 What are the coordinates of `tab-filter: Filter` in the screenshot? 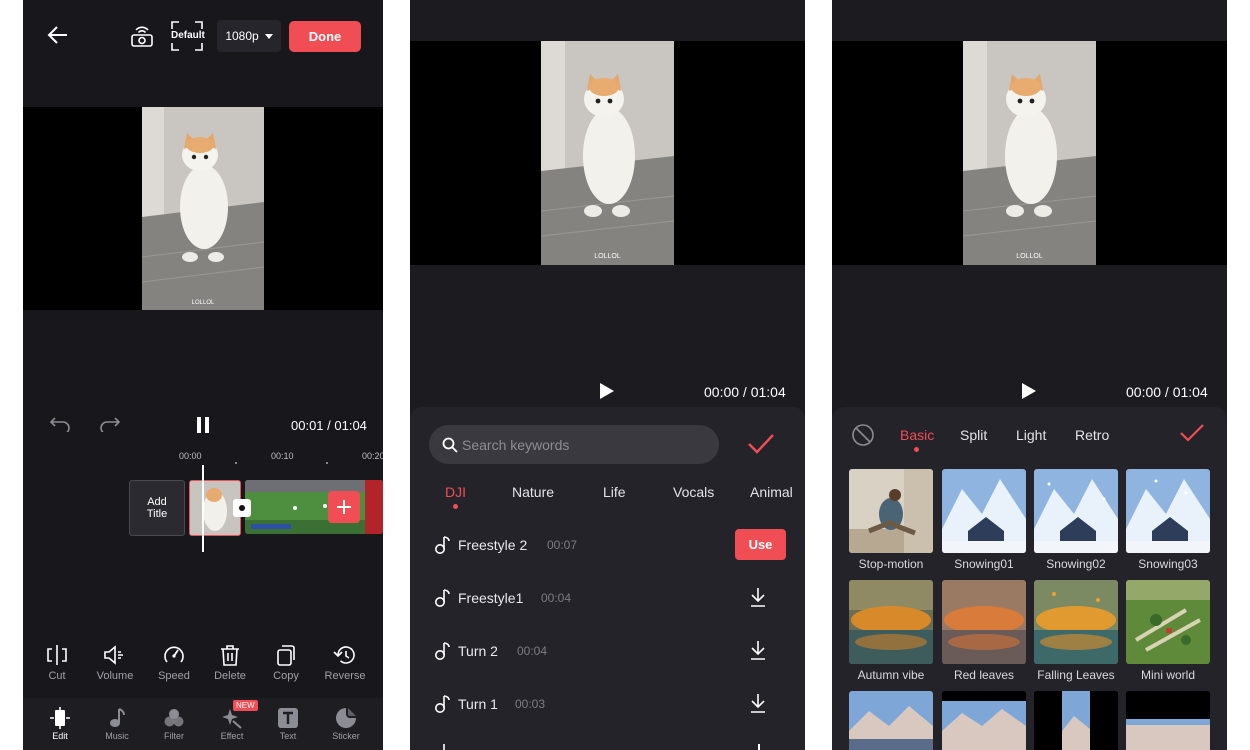 It's located at (174, 724).